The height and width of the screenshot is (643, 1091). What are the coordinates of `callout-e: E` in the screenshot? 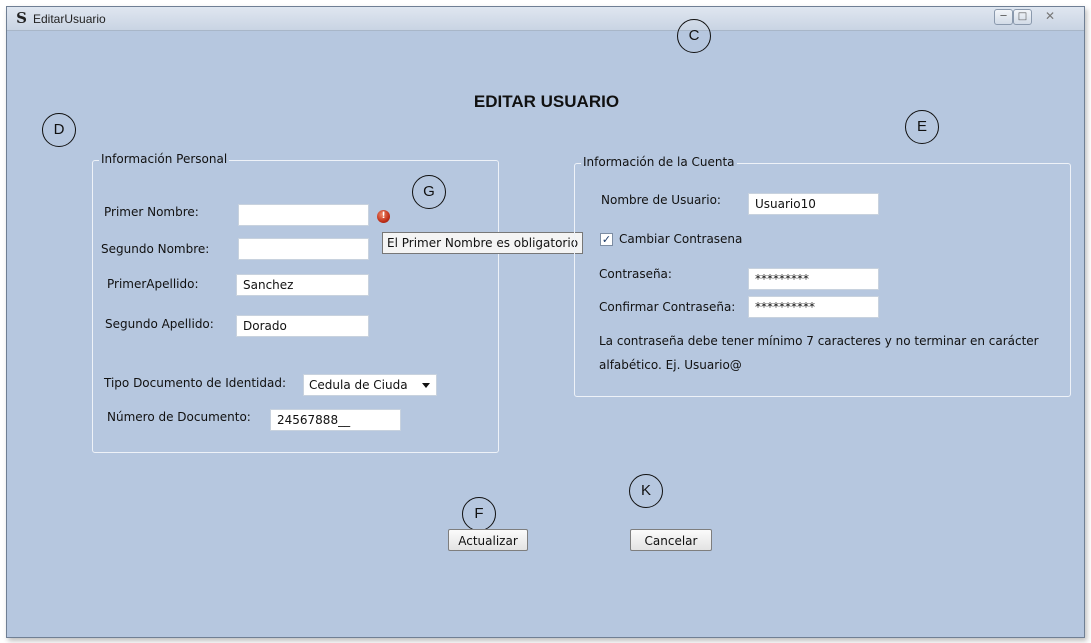 It's located at (922, 127).